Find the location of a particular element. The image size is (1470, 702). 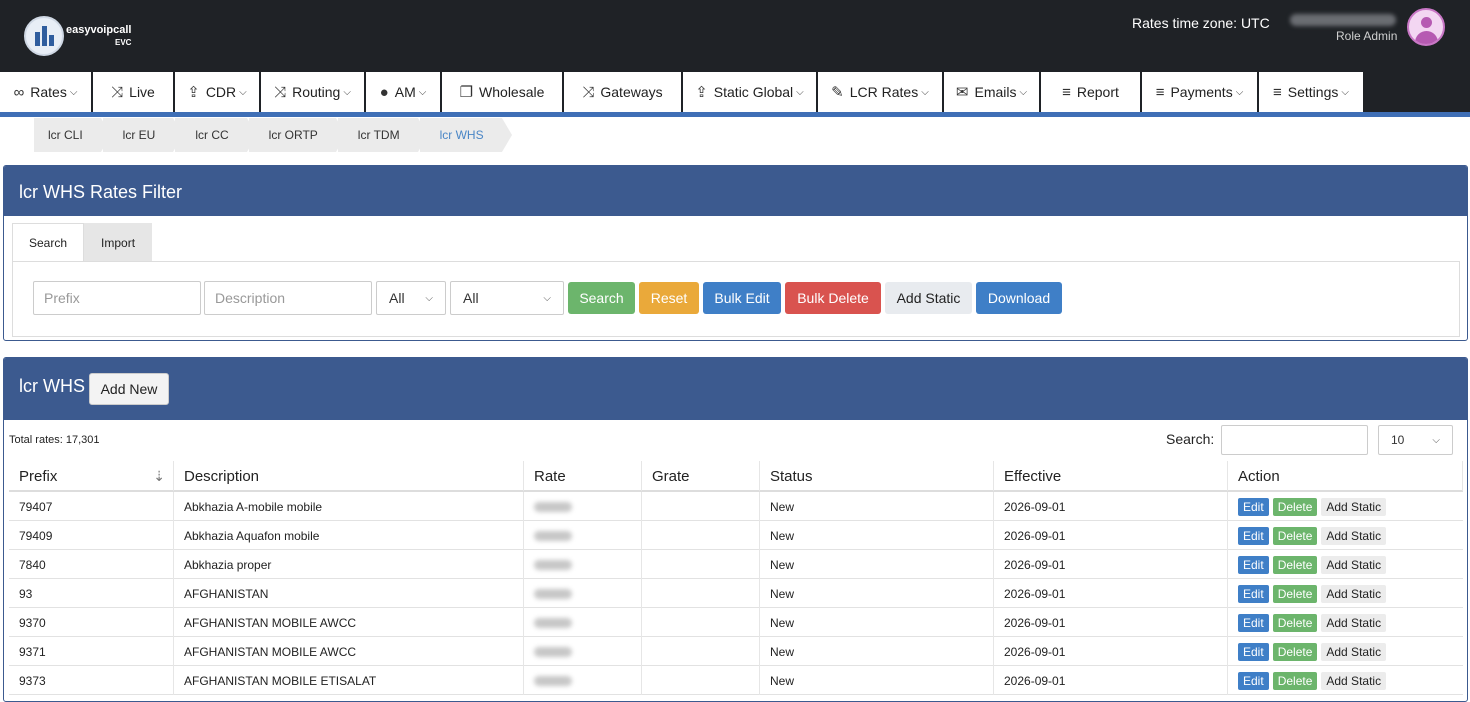

nav-label: Settings is located at coordinates (1313, 92).